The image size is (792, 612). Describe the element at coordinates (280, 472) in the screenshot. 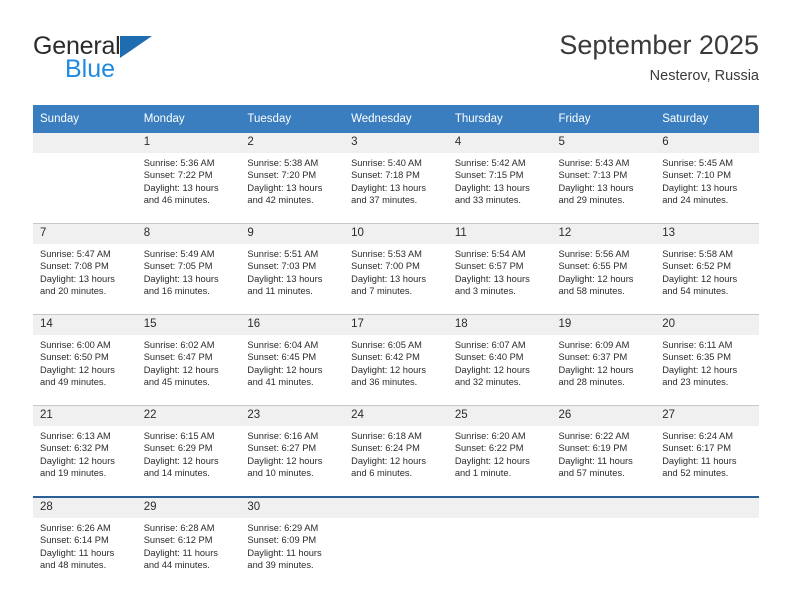

I see `daylight-text-line2: and 10 minutes.` at that location.